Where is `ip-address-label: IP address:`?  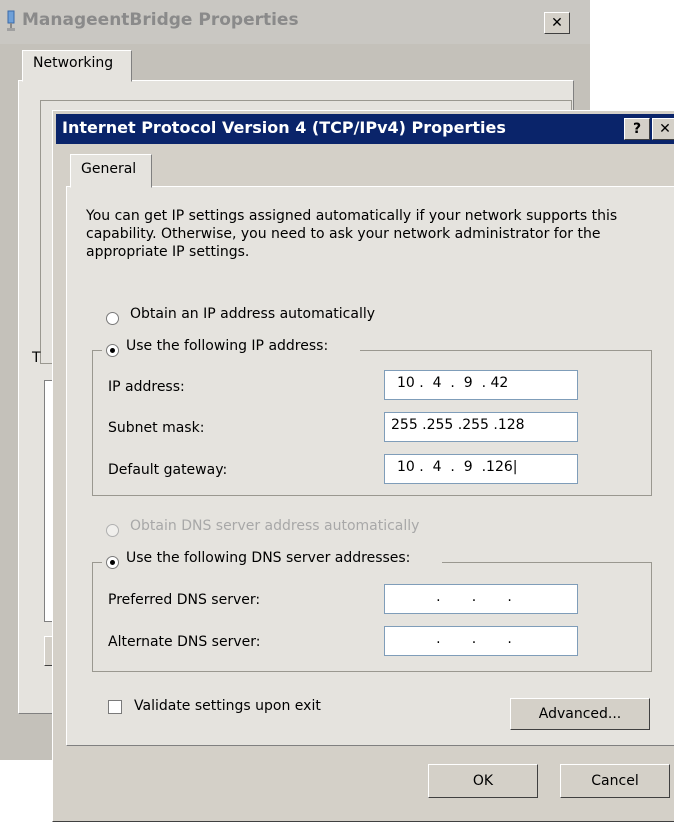
ip-address-label: IP address: is located at coordinates (146, 387).